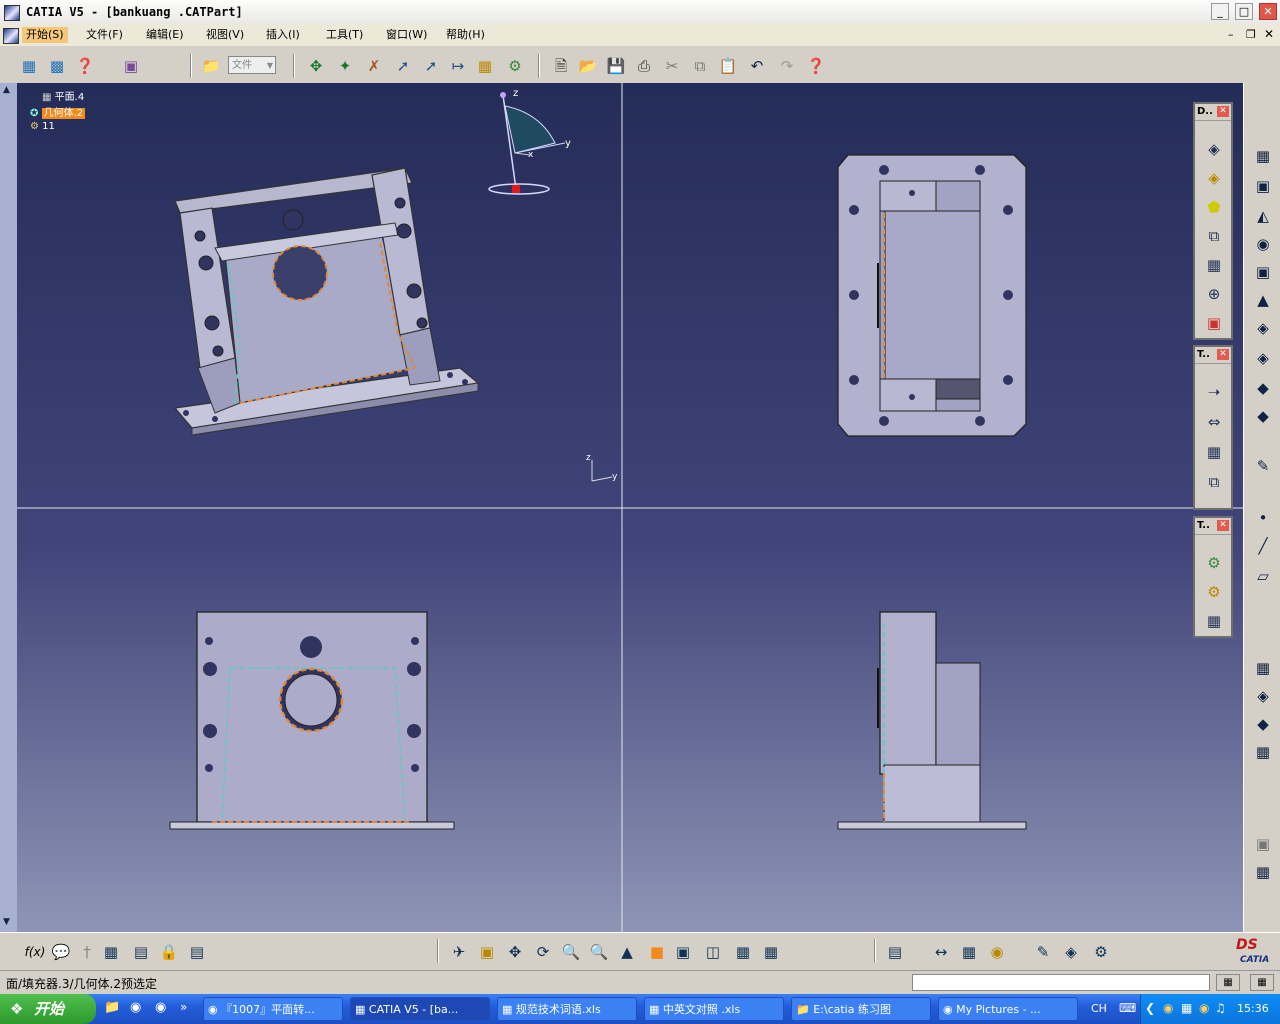 The image size is (1280, 1024). What do you see at coordinates (1263, 358) in the screenshot?
I see `stiffener-icon: ◈` at bounding box center [1263, 358].